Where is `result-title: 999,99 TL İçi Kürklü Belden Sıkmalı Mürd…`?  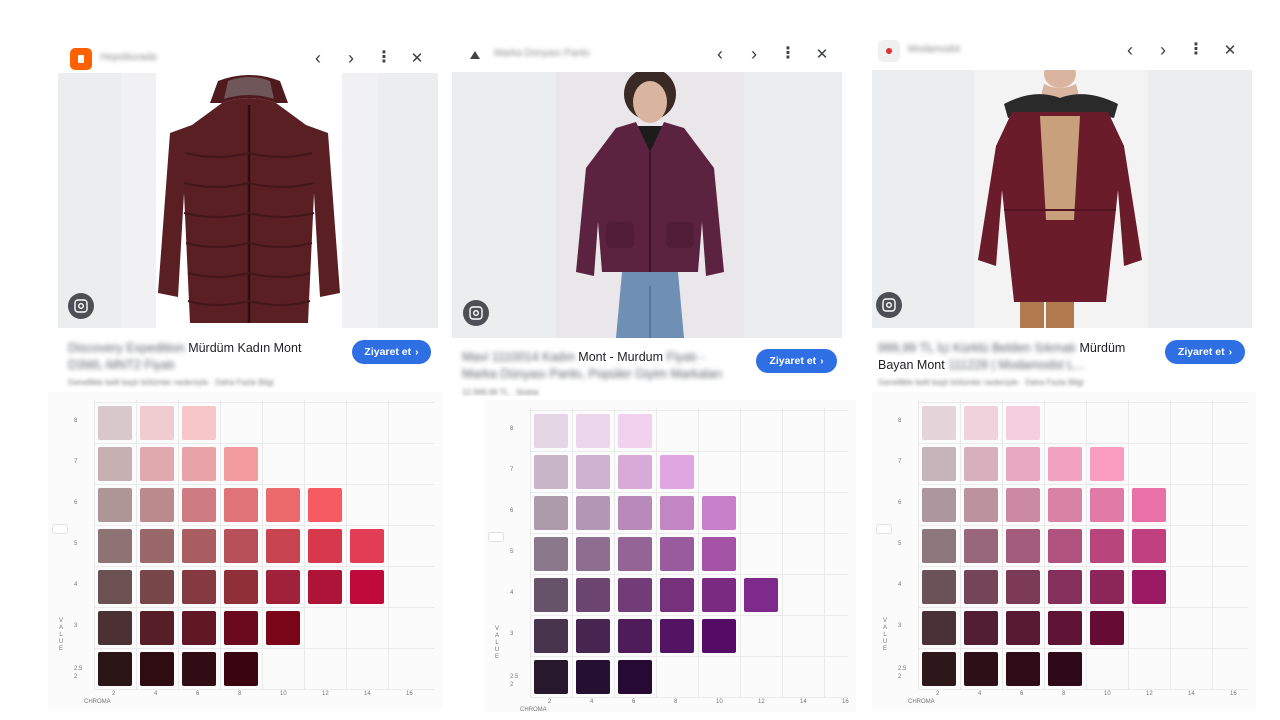 result-title: 999,99 TL İçi Kürklü Belden Sıkmalı Mürd… is located at coordinates (1018, 348).